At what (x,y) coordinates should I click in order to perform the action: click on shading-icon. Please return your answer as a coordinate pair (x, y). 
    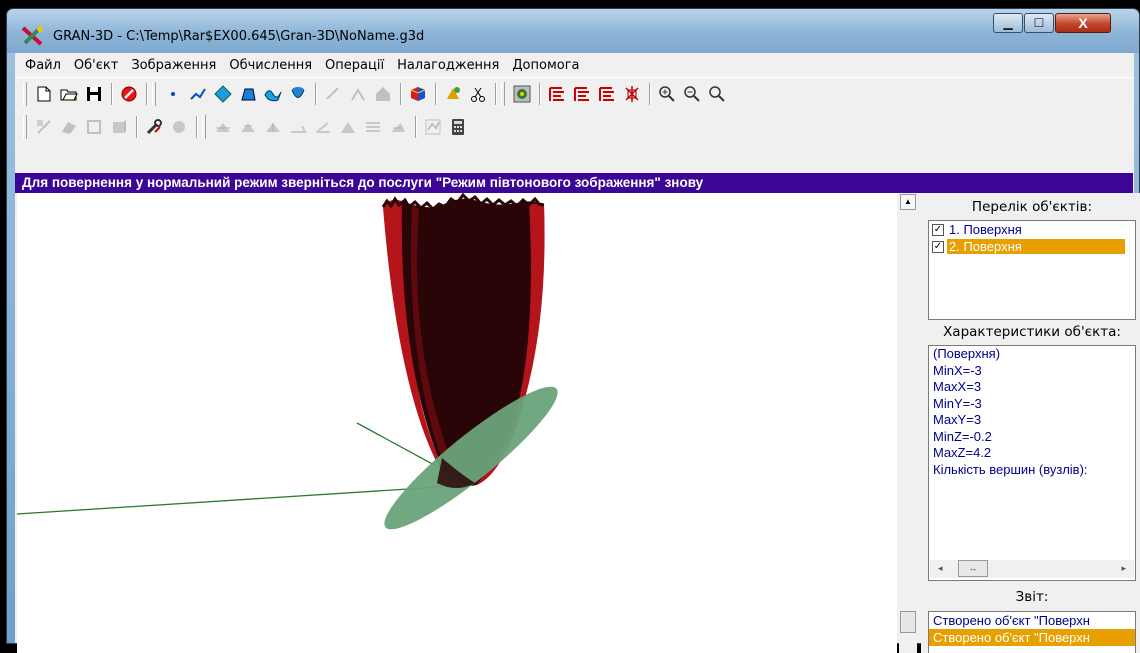
    Looking at the image, I should click on (452, 94).